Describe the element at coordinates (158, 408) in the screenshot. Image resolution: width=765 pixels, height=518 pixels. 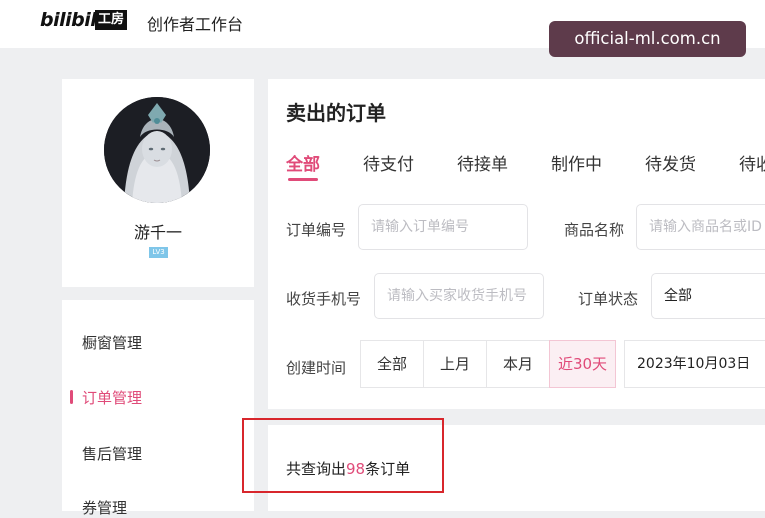
I see `sidebar-menu: 橱窗管理 订单管理 售后管理 券管理` at that location.